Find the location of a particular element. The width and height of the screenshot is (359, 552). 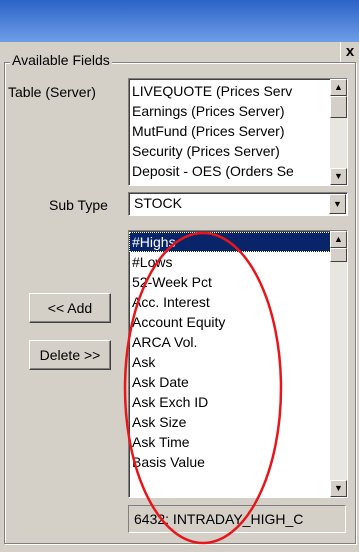

sub-type-label: Sub Type is located at coordinates (78, 205).